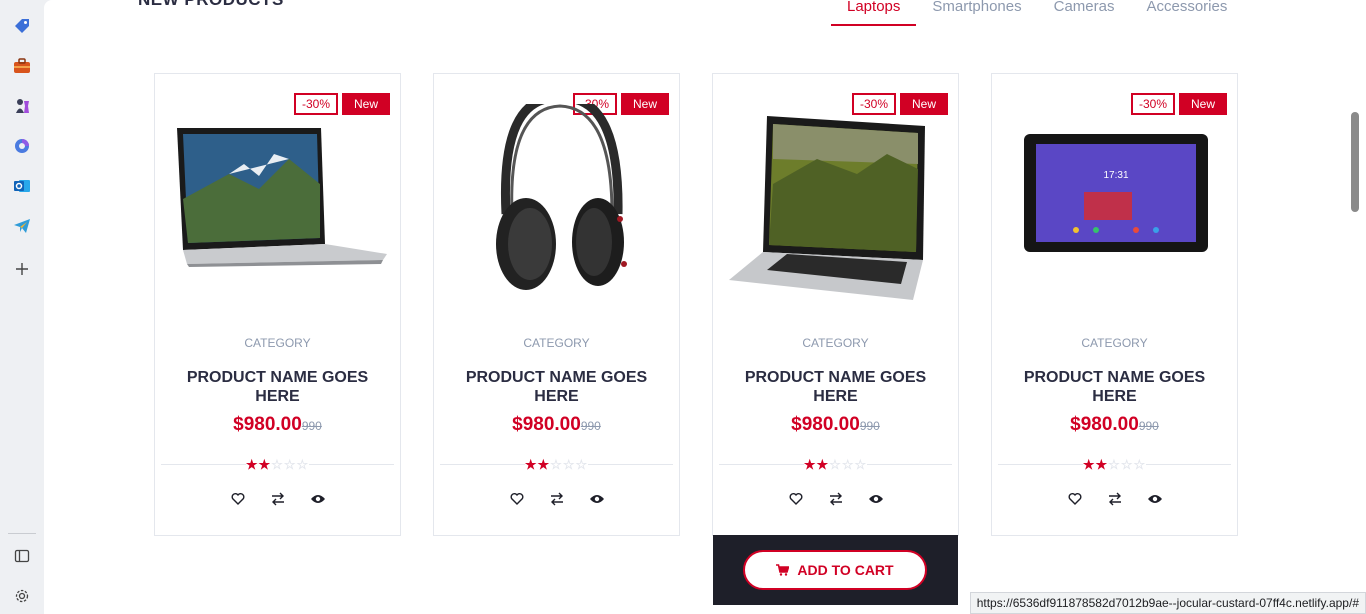 The image size is (1366, 614). I want to click on chess-icon, so click(22, 106).